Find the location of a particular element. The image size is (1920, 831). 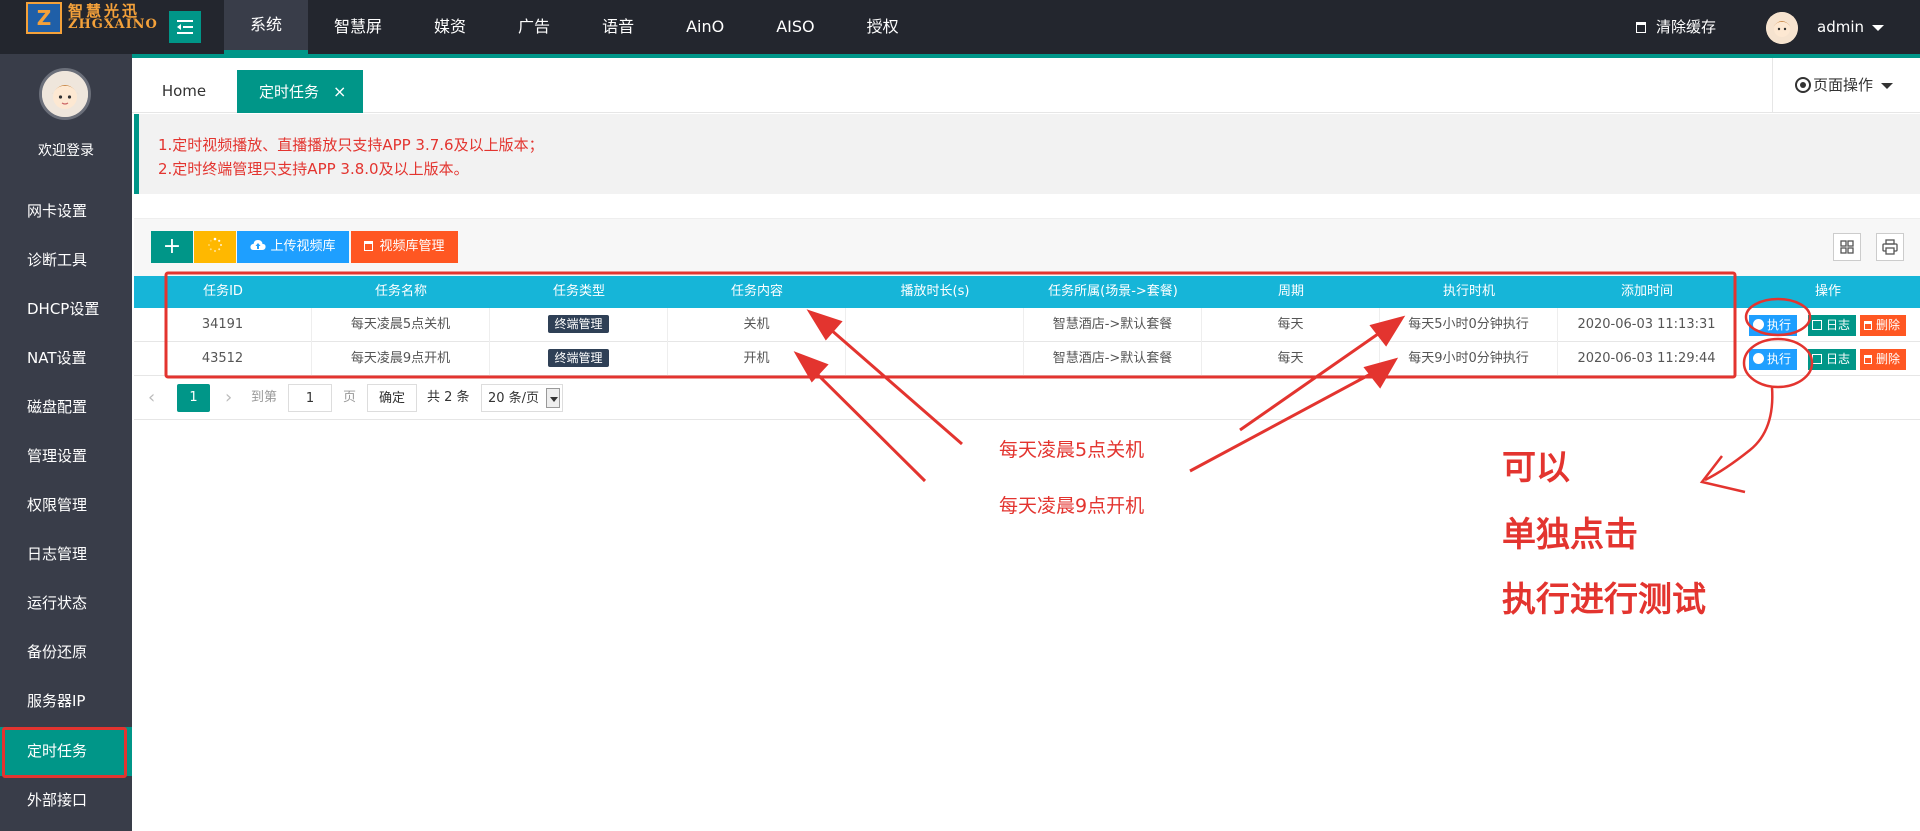

sidebar-item-external-api: 外部接口 is located at coordinates (66, 800).